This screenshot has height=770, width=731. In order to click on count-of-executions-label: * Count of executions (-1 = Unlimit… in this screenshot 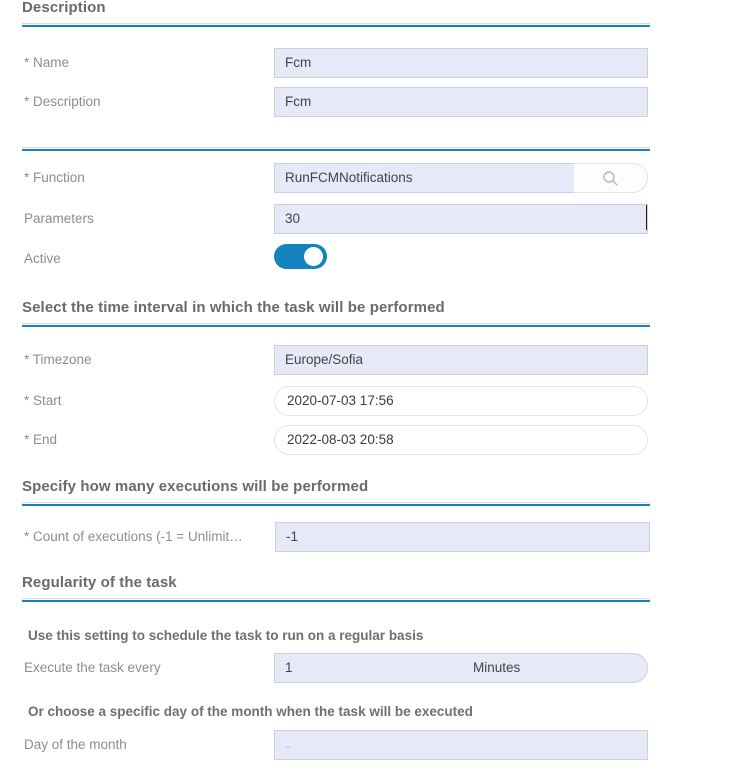, I will do `click(133, 536)`.